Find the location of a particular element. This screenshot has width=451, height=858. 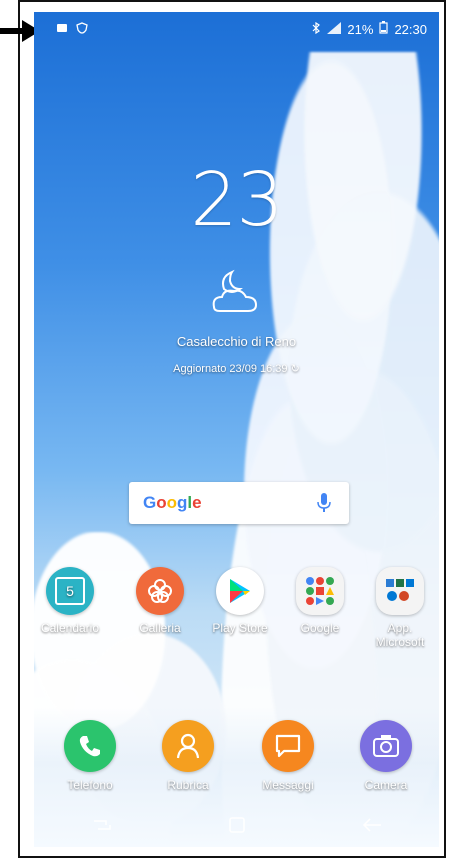

moon-cloud-icon is located at coordinates (237, 292).